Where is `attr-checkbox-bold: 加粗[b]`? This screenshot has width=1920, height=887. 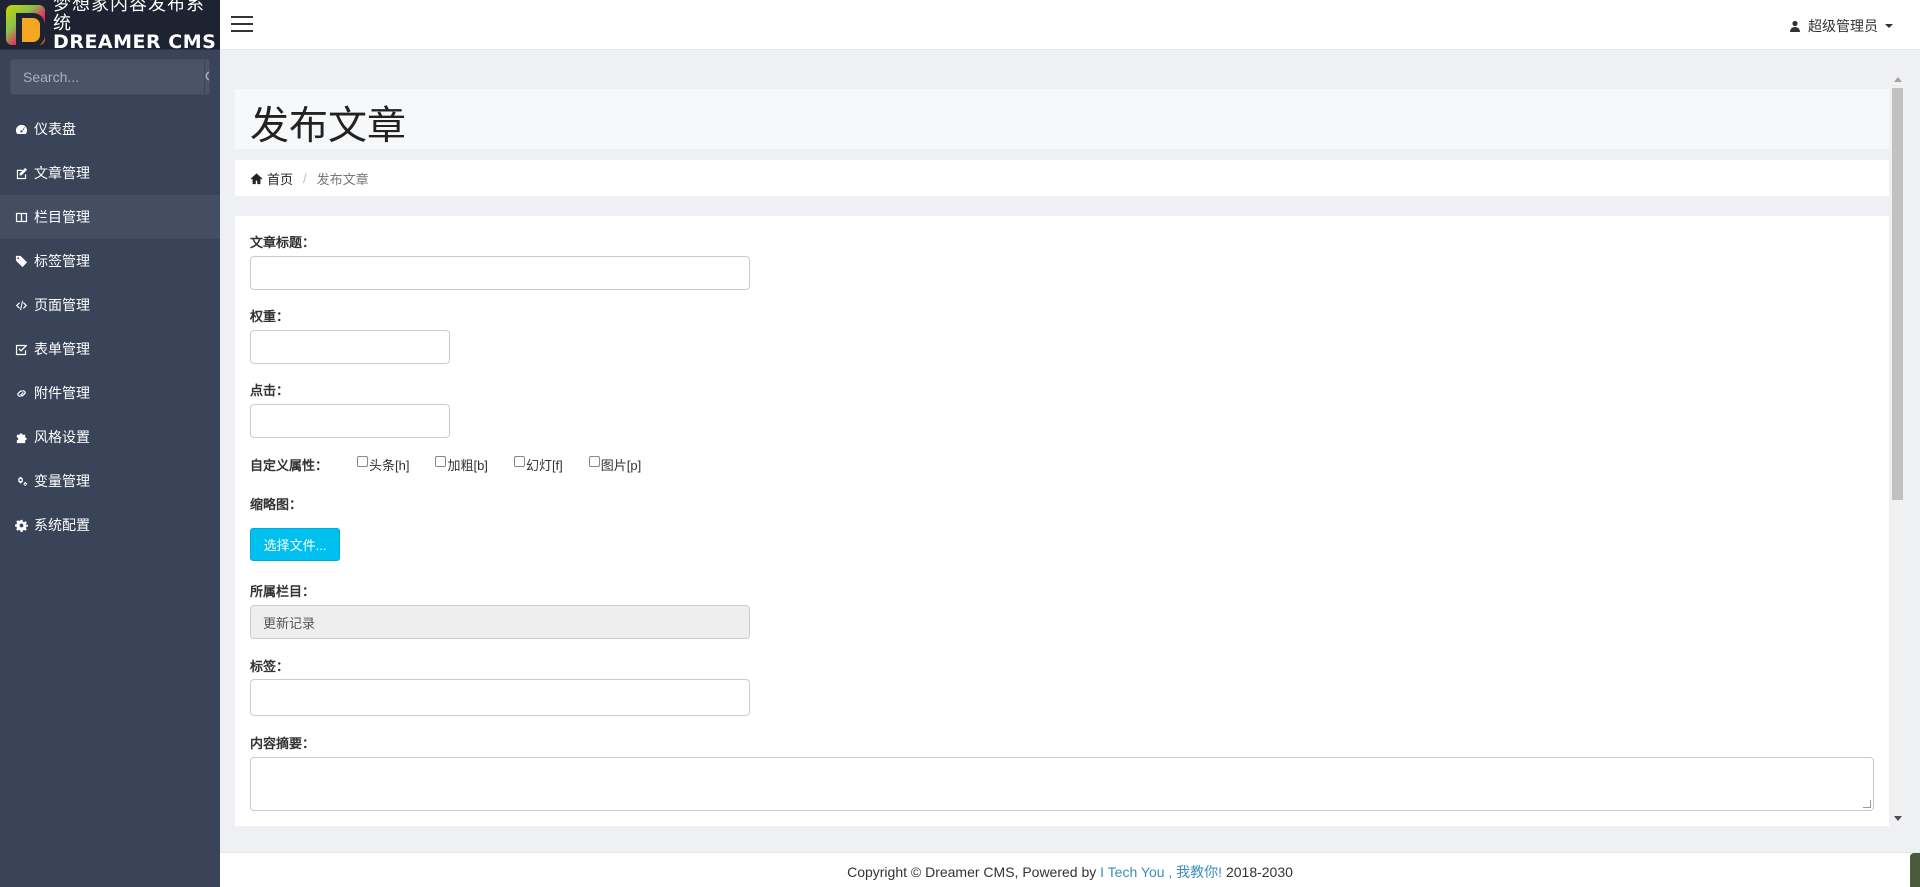
attr-checkbox-bold: 加粗[b] is located at coordinates (461, 464).